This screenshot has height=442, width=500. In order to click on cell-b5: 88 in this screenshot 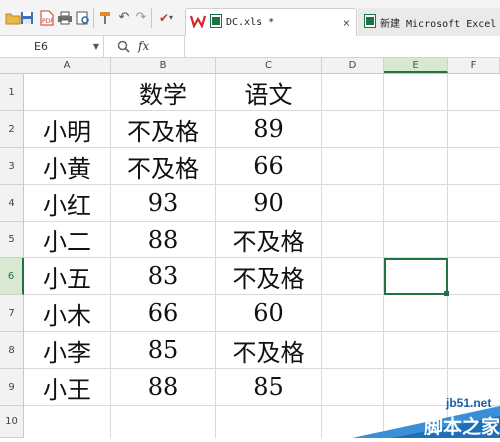, I will do `click(163, 239)`.